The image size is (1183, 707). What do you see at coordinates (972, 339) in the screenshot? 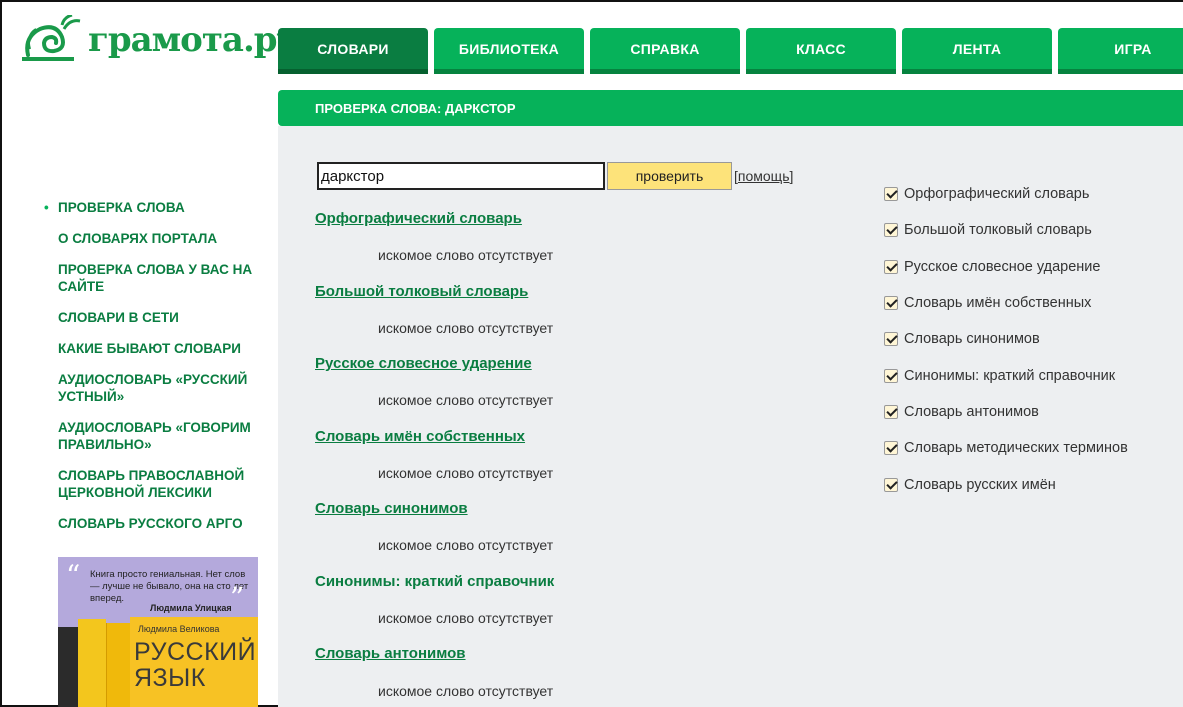
I see `checkbox-label: Словарь синонимов` at bounding box center [972, 339].